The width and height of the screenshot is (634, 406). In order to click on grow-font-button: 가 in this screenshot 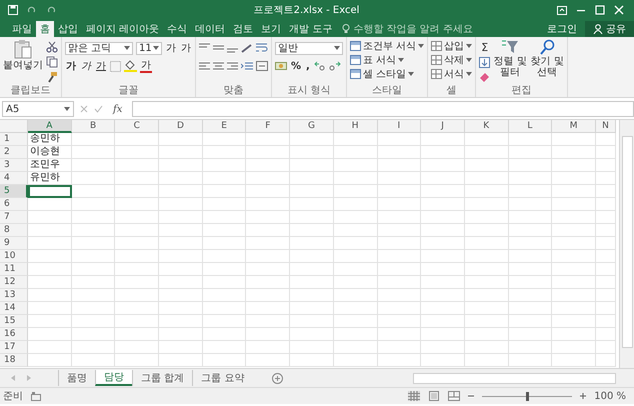, I will do `click(171, 48)`.